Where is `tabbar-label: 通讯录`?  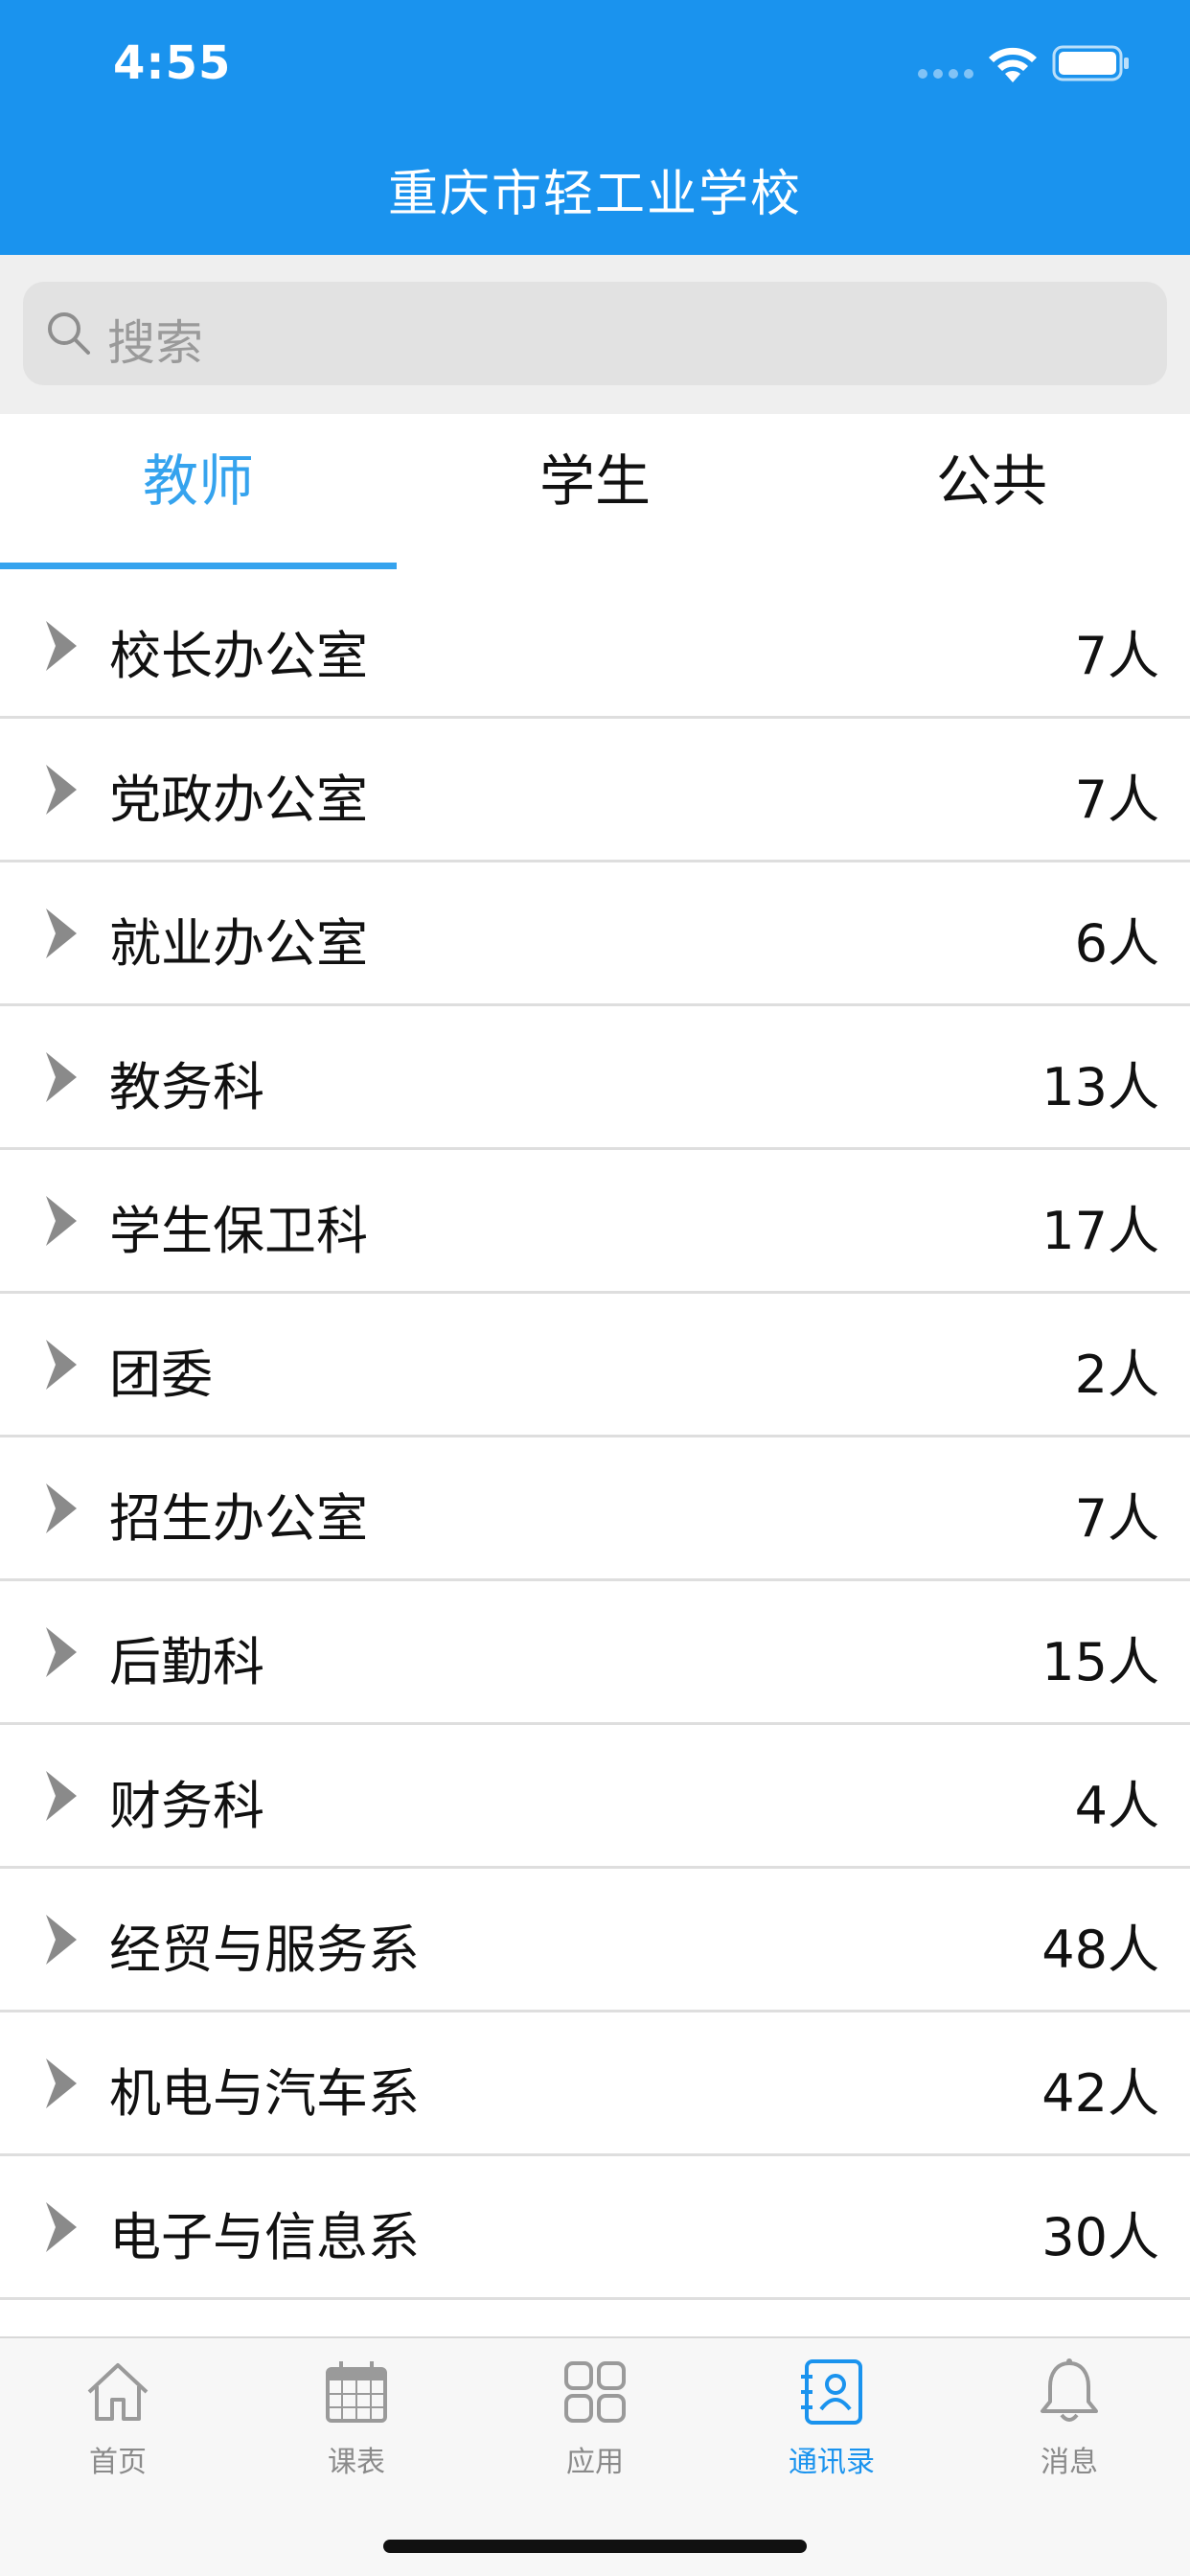 tabbar-label: 通讯录 is located at coordinates (832, 2463).